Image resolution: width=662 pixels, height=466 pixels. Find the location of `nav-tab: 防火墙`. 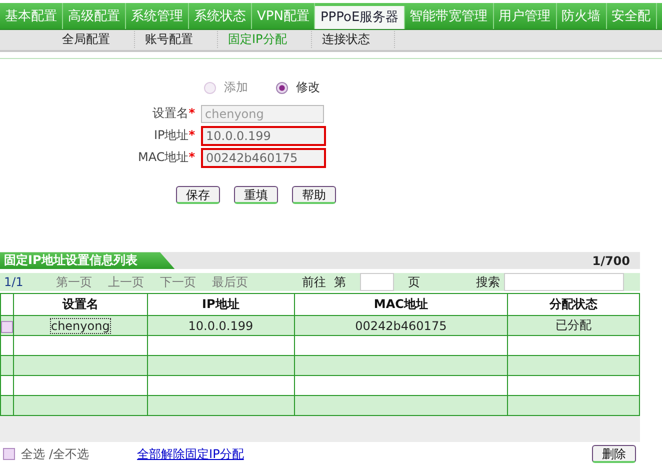

nav-tab: 防火墙 is located at coordinates (581, 16).